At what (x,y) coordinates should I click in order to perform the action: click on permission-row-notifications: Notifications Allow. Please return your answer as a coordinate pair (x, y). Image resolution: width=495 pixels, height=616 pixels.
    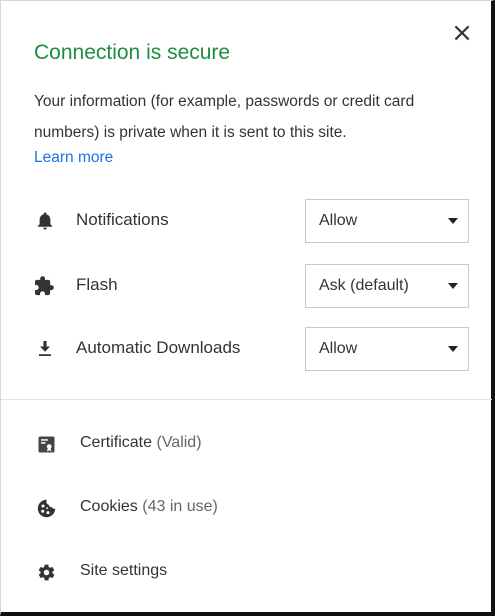
    Looking at the image, I should click on (246, 221).